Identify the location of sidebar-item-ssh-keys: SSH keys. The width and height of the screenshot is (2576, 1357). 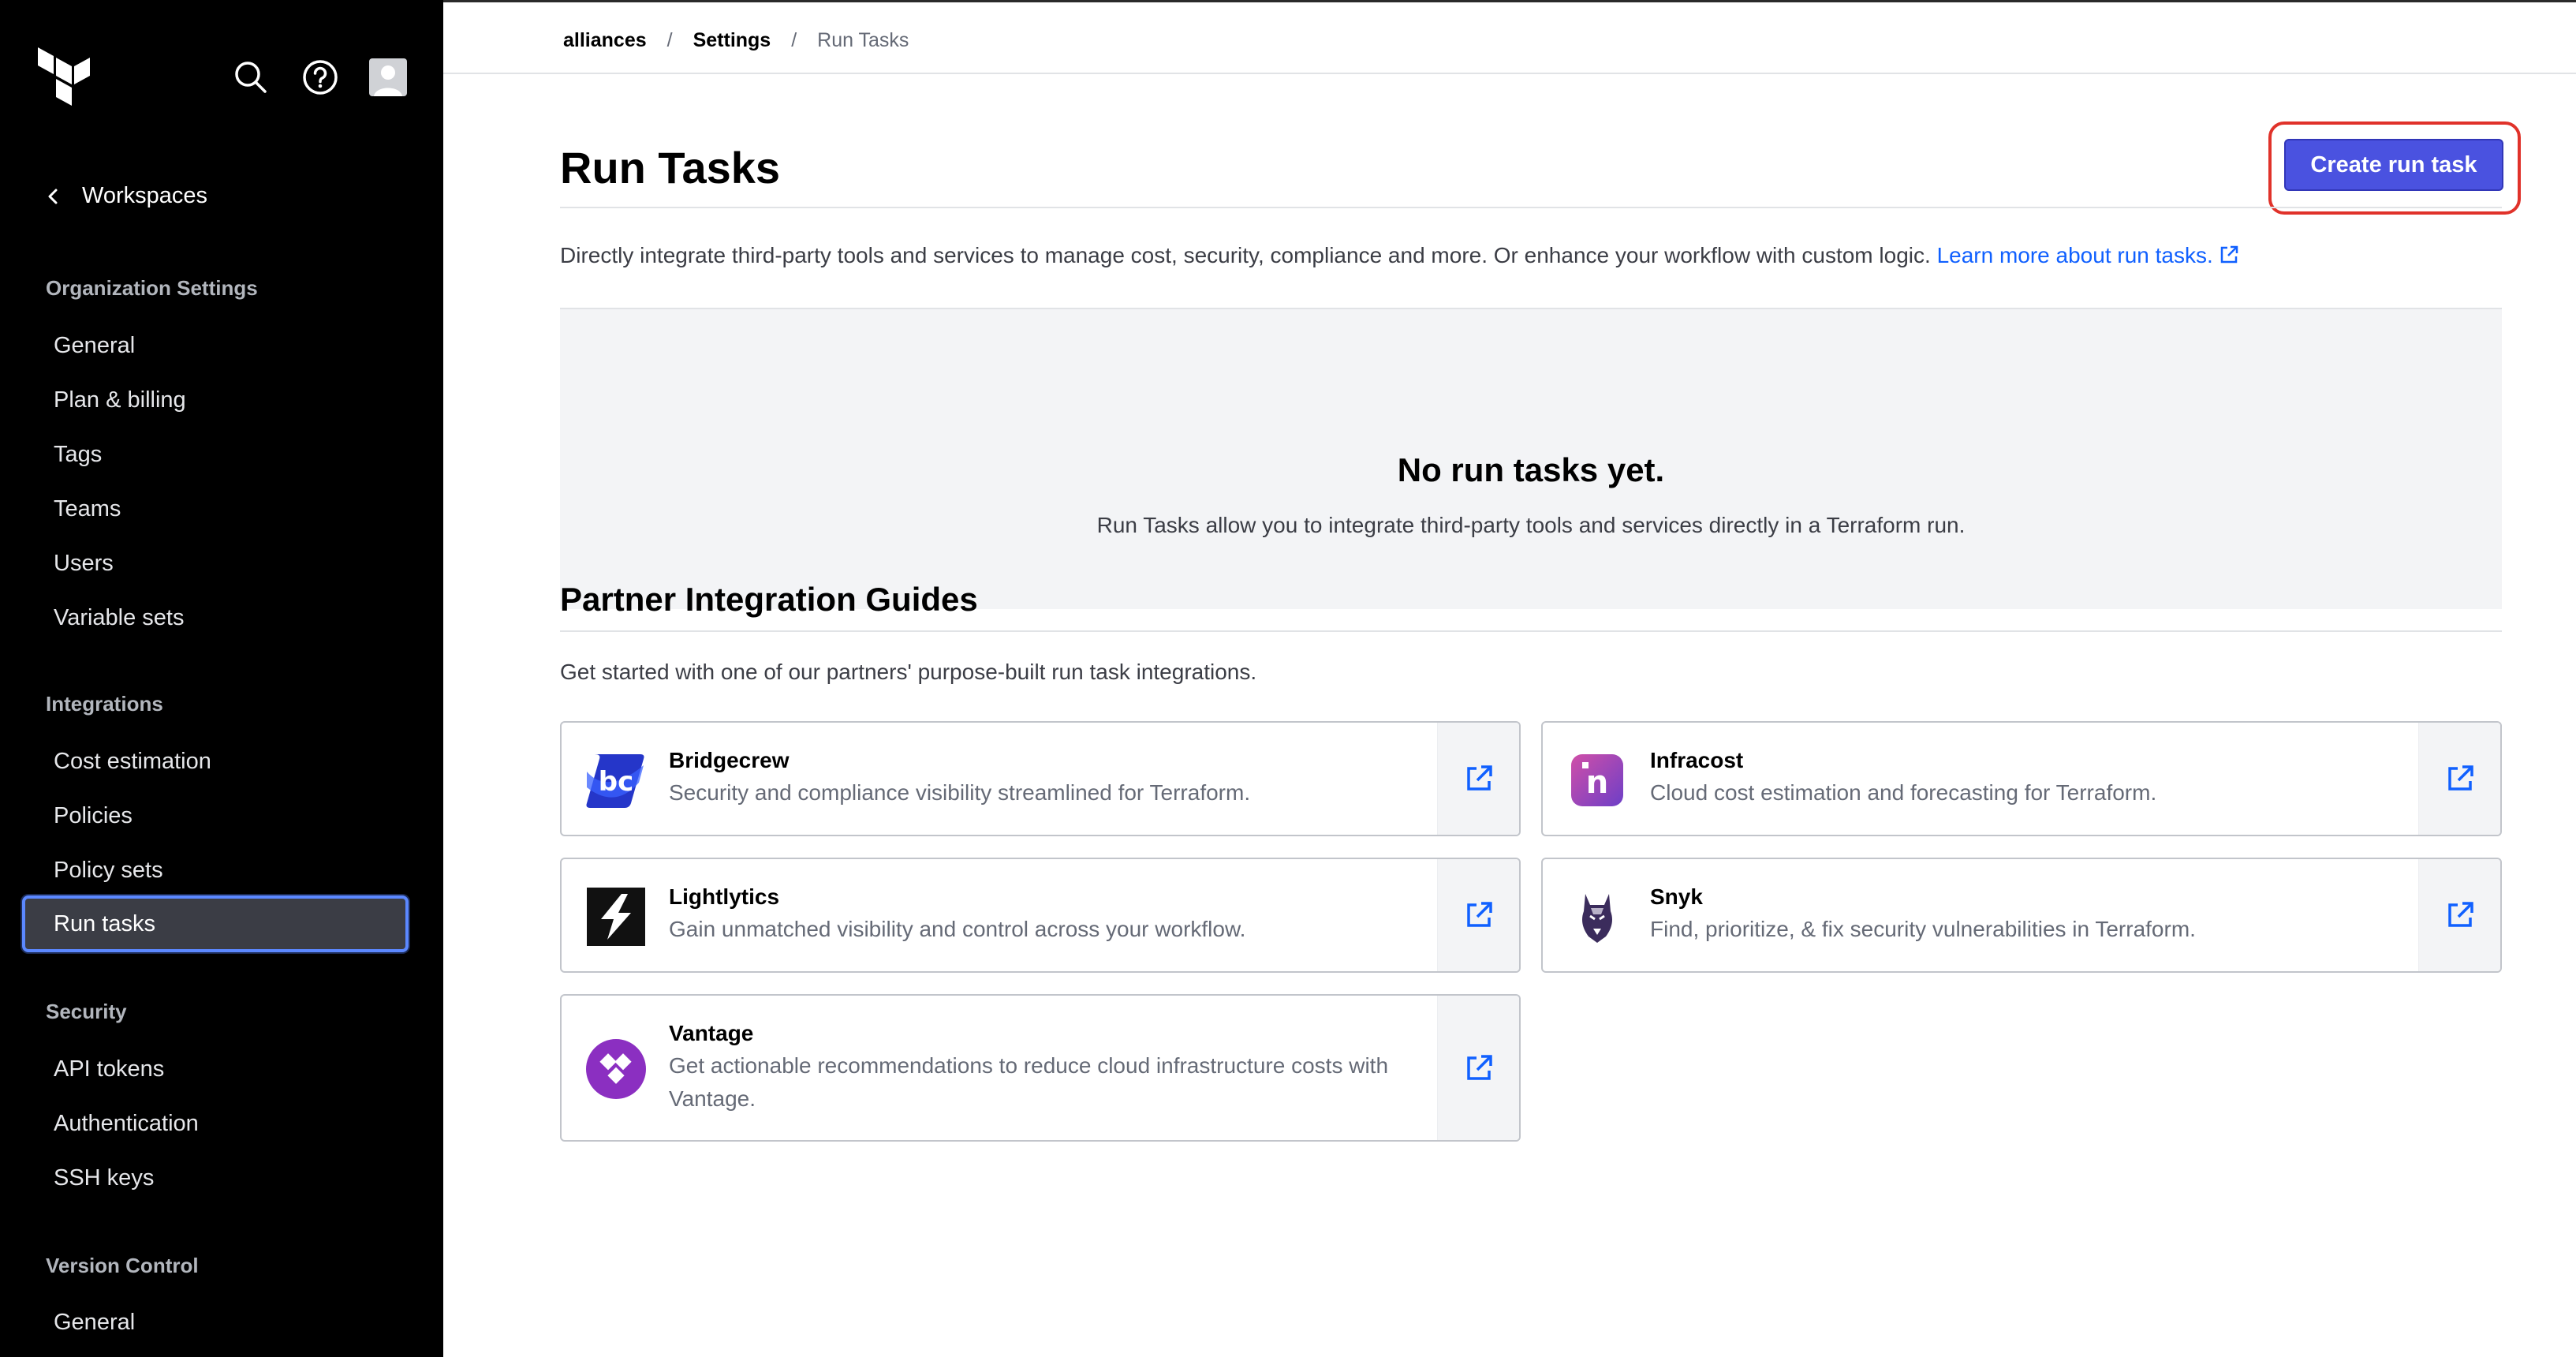
(215, 1178).